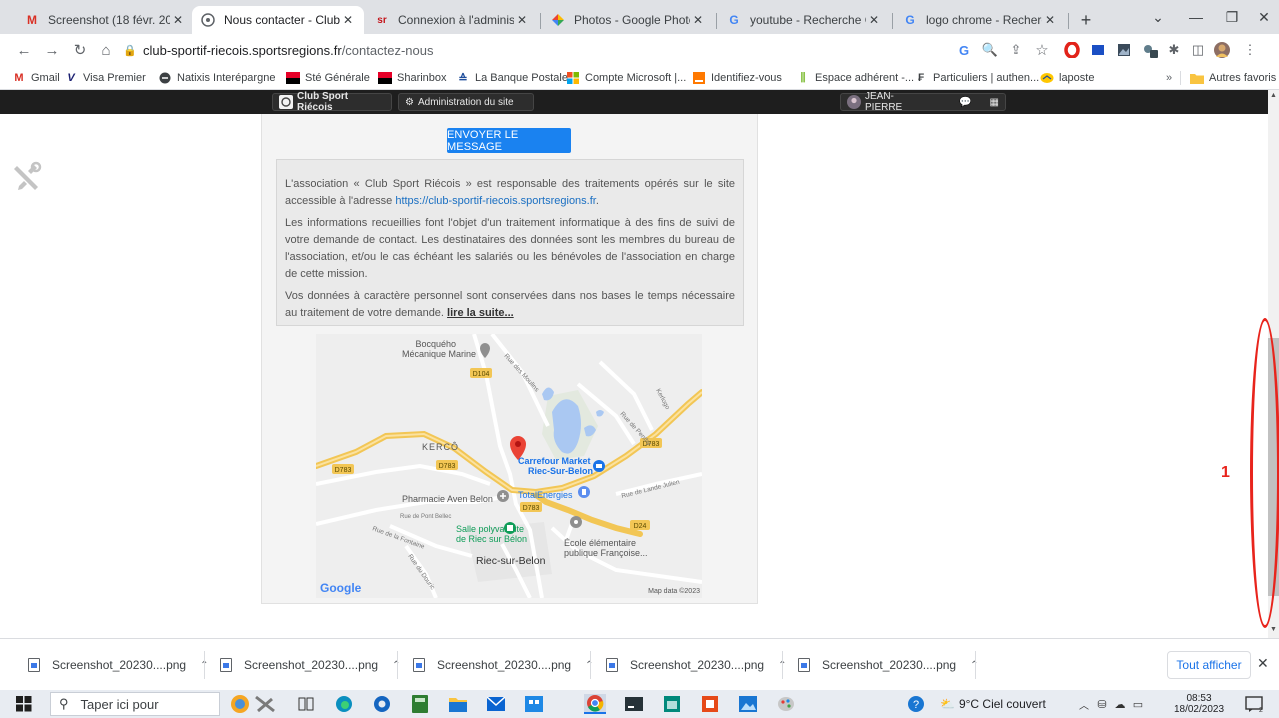  I want to click on minimize-icon: —, so click(1196, 17).